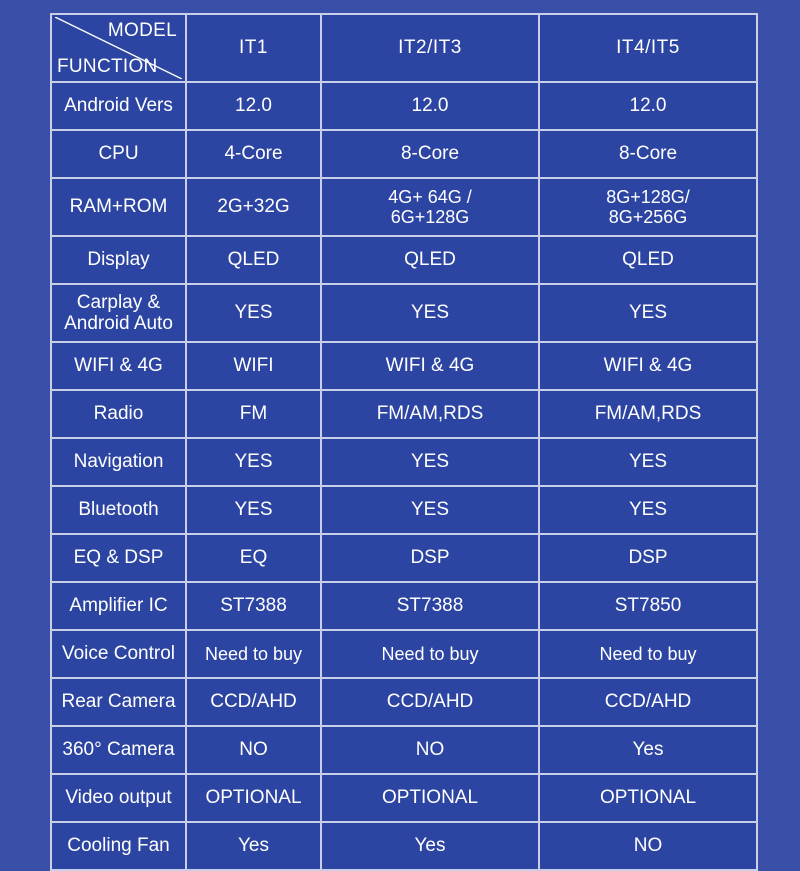 This screenshot has height=871, width=800. I want to click on row-label-cell: Navigation, so click(118, 462).